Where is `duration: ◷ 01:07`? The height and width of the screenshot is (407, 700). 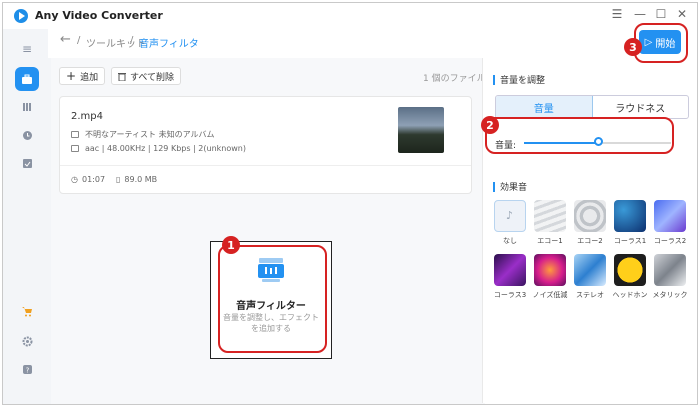
duration: ◷ 01:07 is located at coordinates (88, 179).